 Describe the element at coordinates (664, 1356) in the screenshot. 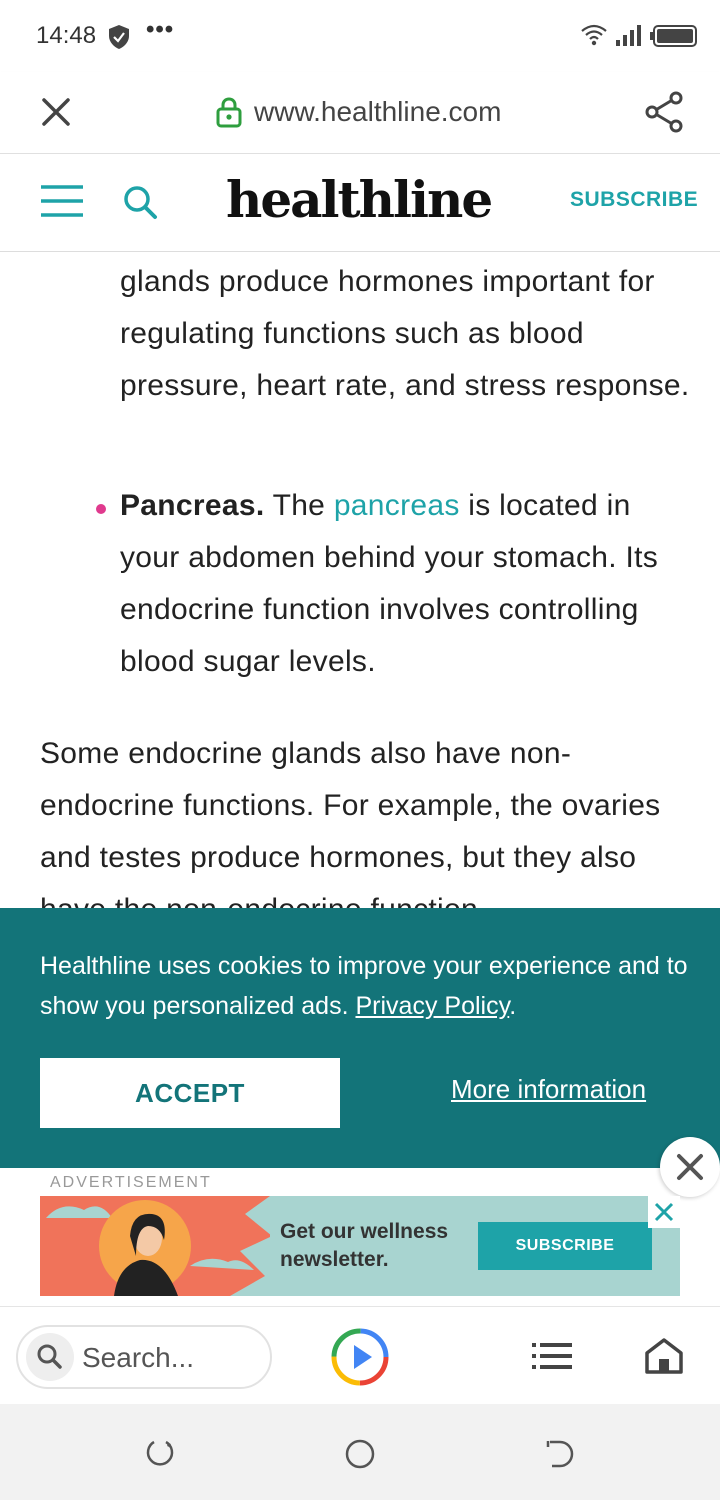

I see `home-icon` at that location.